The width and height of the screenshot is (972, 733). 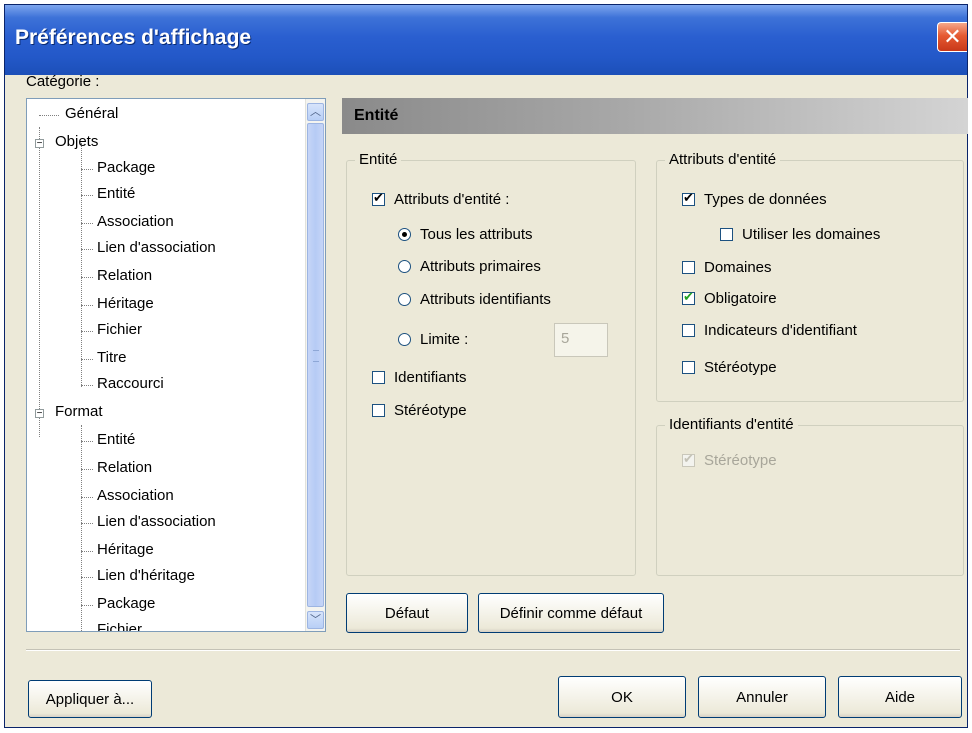 What do you see at coordinates (810, 496) in the screenshot?
I see `entity-identifiers-group: Identifiants d'entité` at bounding box center [810, 496].